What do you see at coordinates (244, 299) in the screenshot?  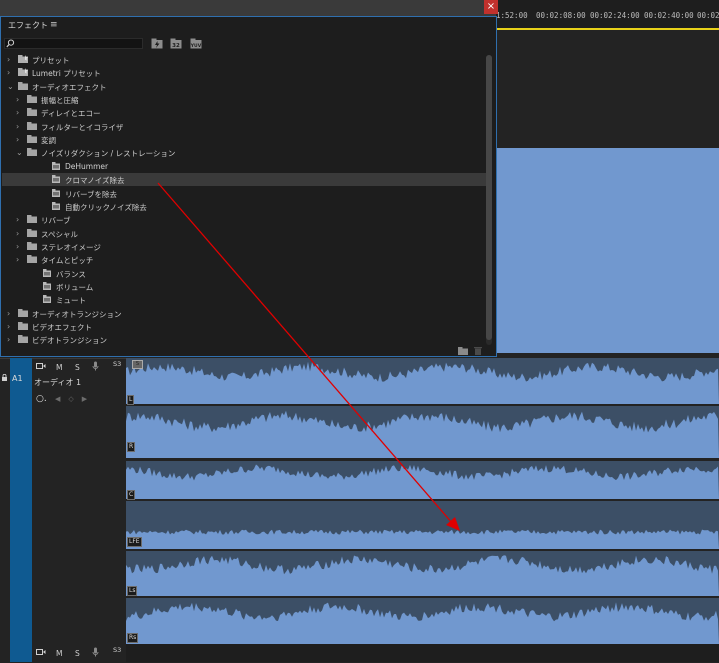 I see `tree-item: ミュート` at bounding box center [244, 299].